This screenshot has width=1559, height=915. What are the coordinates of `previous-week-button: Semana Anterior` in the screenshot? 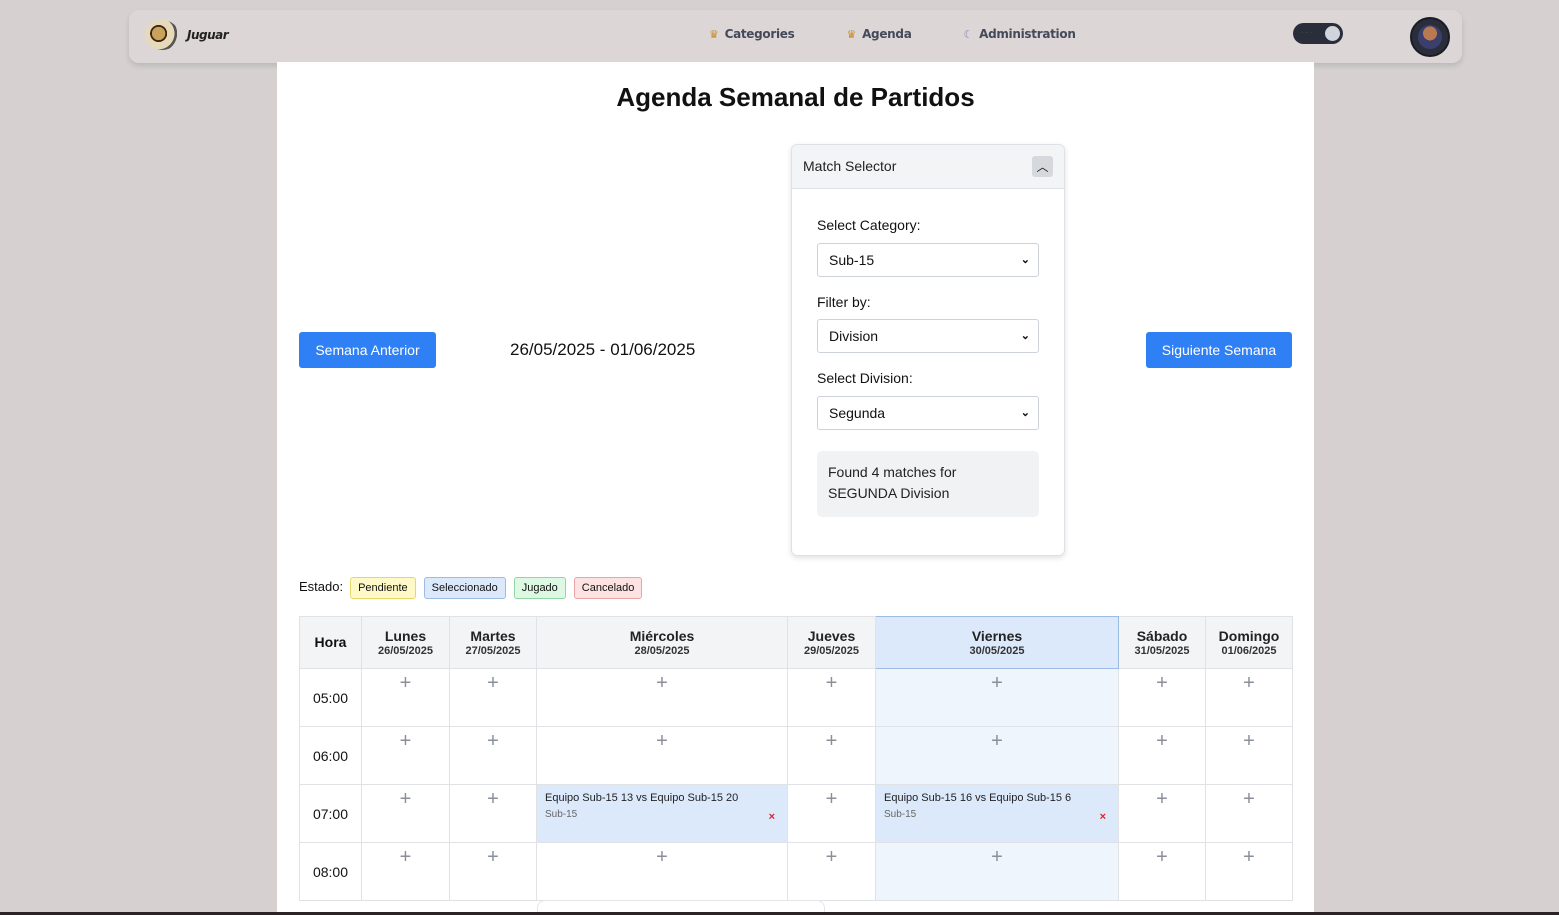 It's located at (367, 350).